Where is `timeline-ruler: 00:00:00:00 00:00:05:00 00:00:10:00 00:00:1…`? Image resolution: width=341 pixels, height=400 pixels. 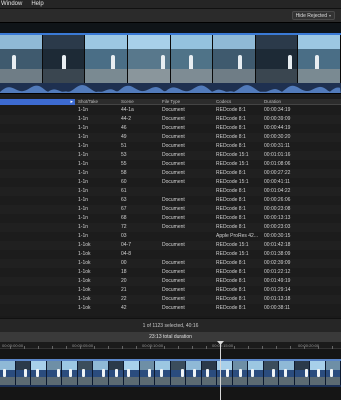 timeline-ruler: 00:00:00:00 00:00:05:00 00:00:10:00 00:00:1… is located at coordinates (170, 345).